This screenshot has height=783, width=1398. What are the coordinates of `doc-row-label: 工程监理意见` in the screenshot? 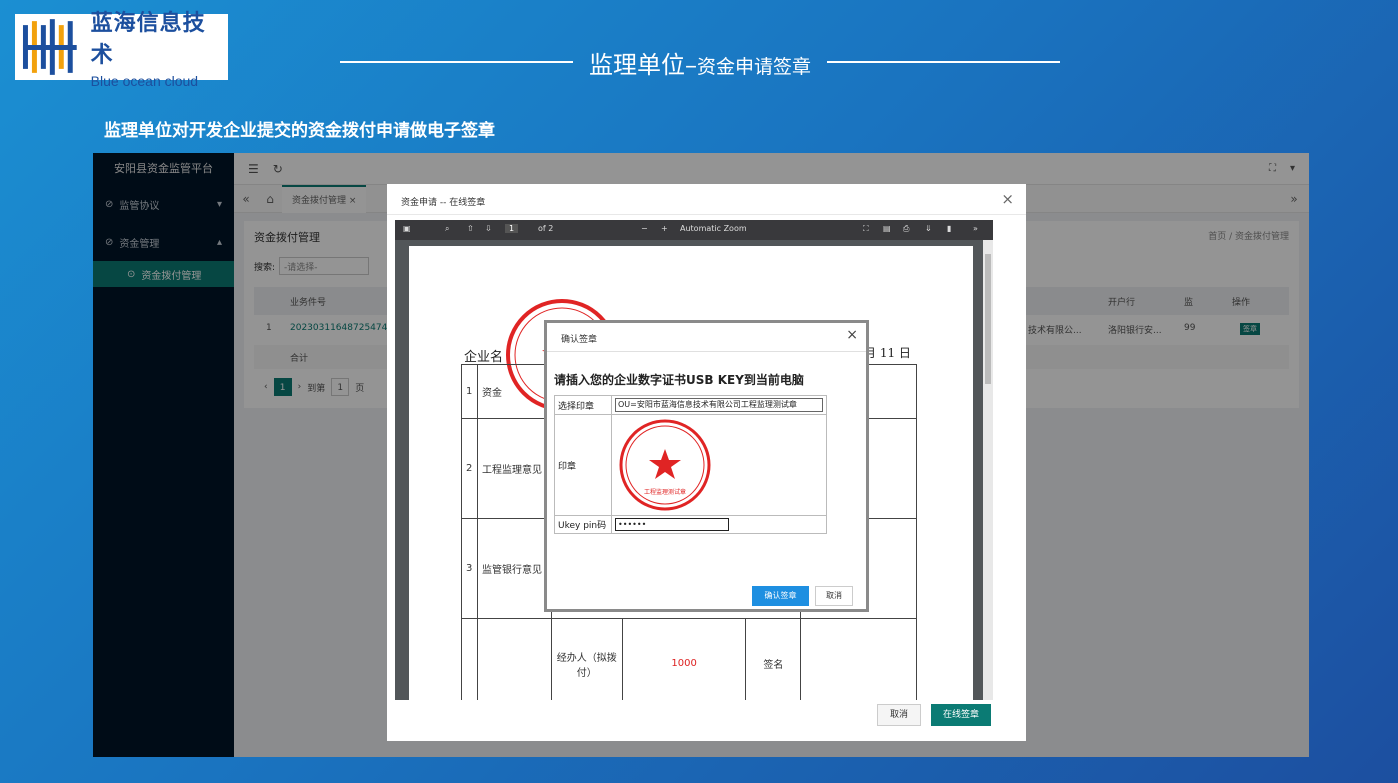 It's located at (514, 468).